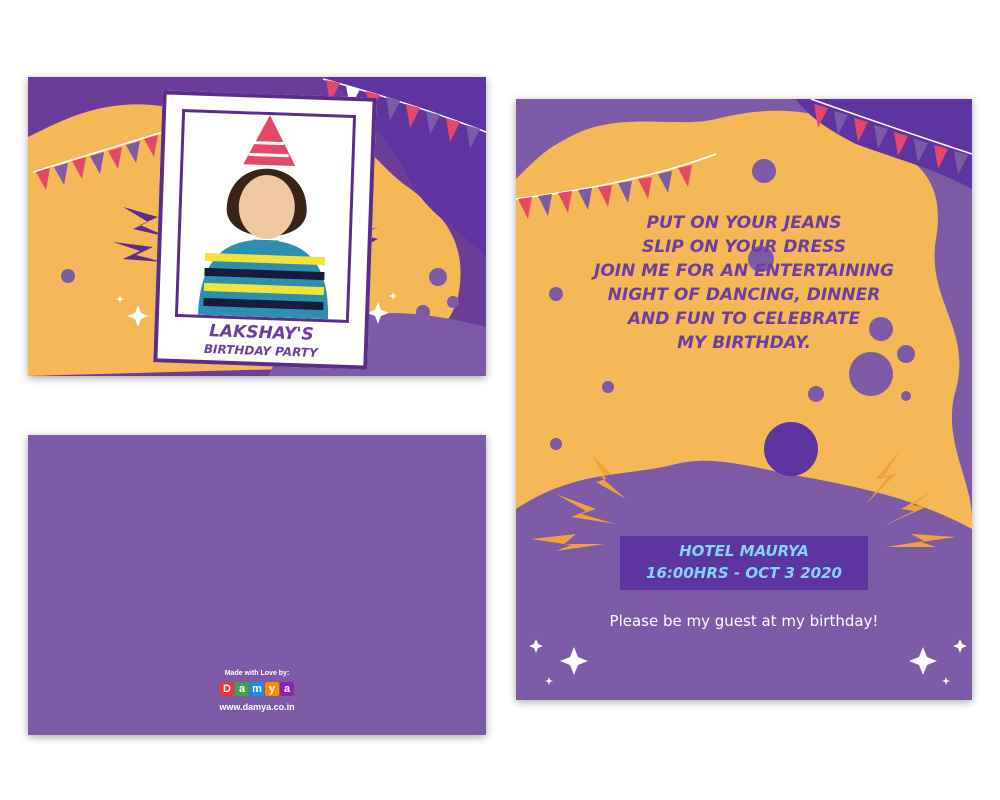 This screenshot has width=1000, height=800. Describe the element at coordinates (744, 319) in the screenshot. I see `invite-line: AND FUN TO CELEBRATE` at that location.